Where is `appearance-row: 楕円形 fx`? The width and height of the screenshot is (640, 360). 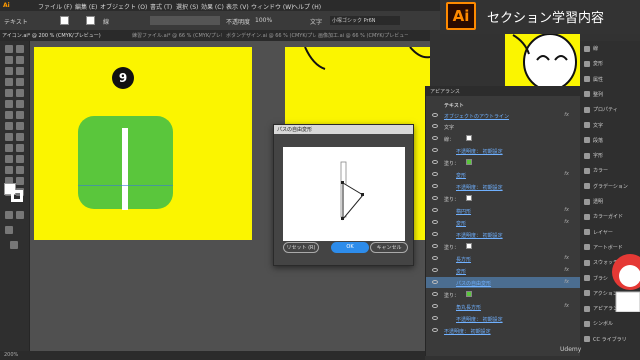 appearance-row: 楕円形 fx is located at coordinates (503, 210).